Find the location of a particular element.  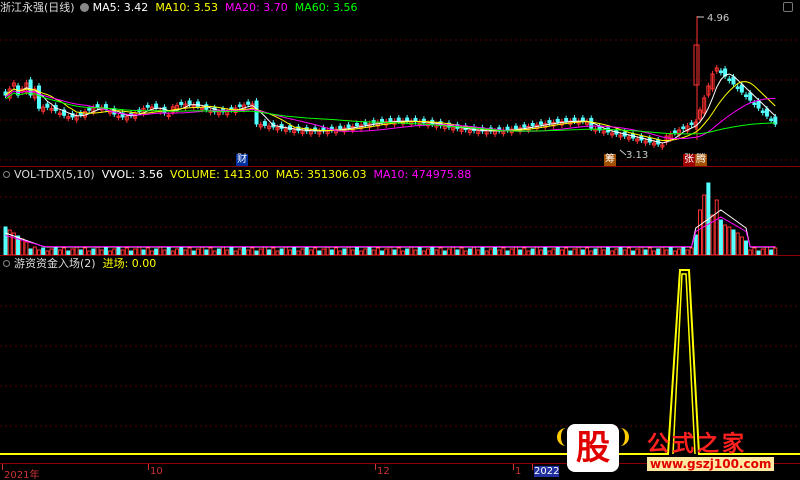

event-teng-tag: 腾 is located at coordinates (701, 160).